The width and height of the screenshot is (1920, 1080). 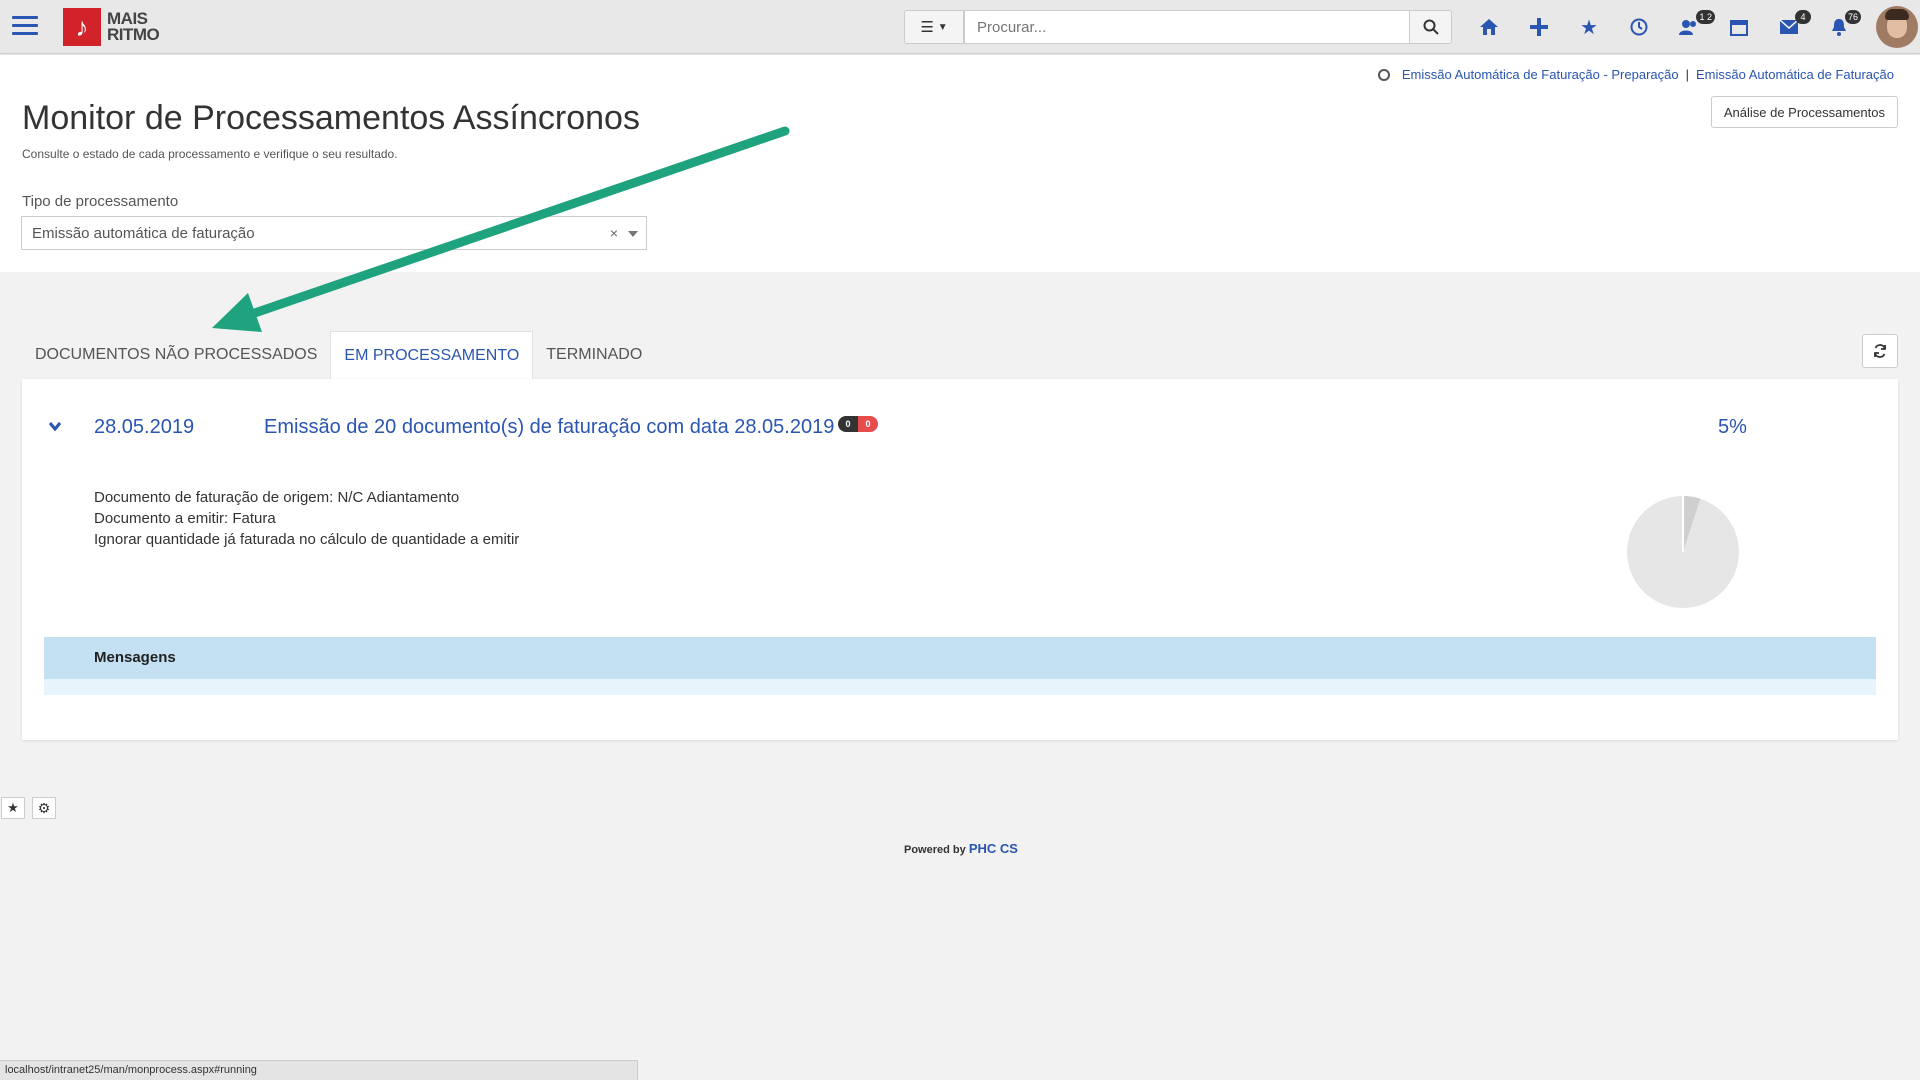 I want to click on list-icon: ☰, so click(x=927, y=27).